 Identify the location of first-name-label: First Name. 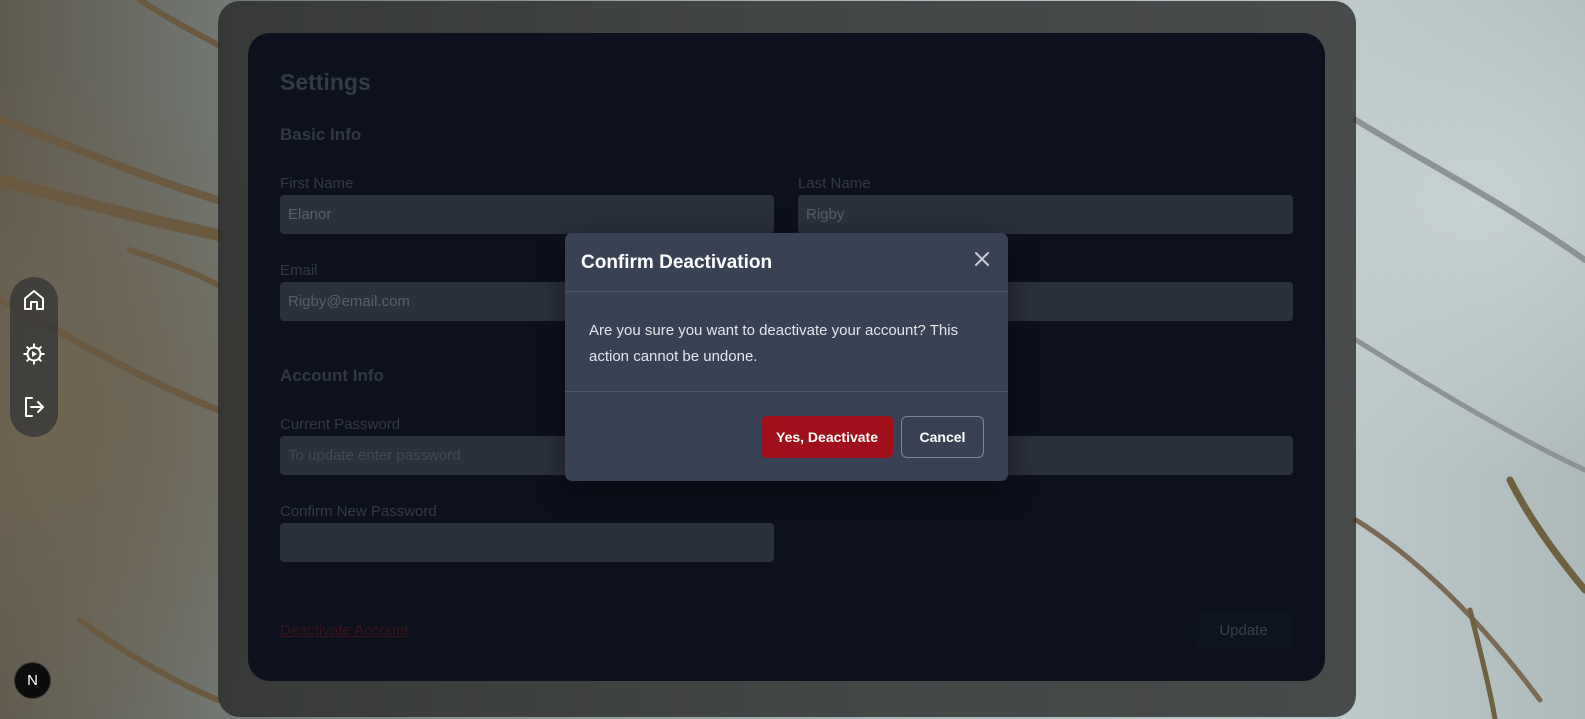
(317, 183).